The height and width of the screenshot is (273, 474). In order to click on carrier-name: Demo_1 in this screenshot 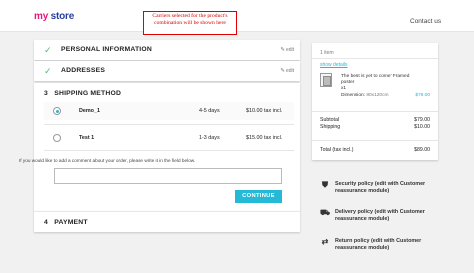, I will do `click(89, 111)`.